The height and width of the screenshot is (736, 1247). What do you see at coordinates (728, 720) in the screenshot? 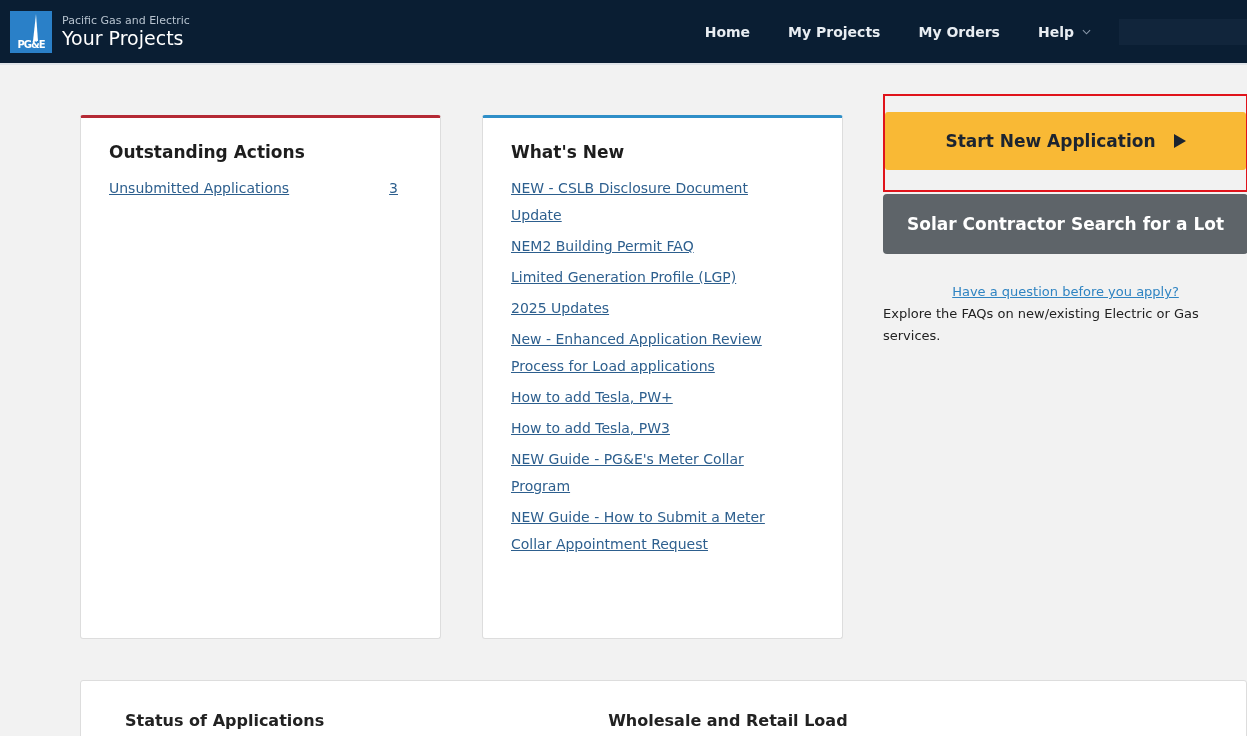
I see `panel-title: Wholesale and Retail Load` at bounding box center [728, 720].